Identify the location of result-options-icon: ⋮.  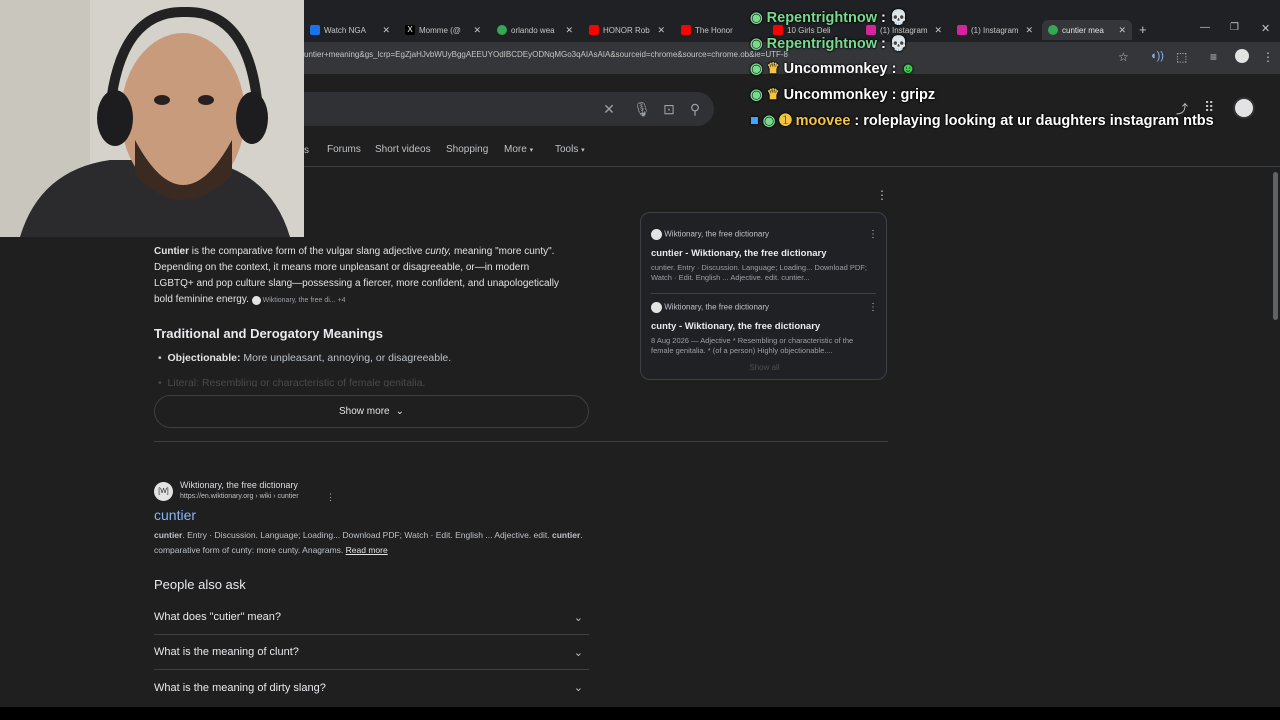
(330, 497).